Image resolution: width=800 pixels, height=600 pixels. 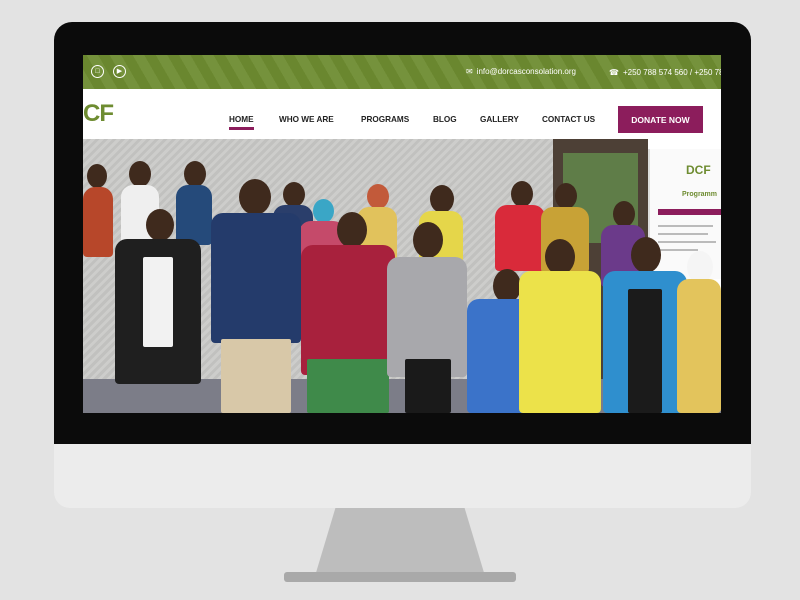 I want to click on instagram-icon: □, so click(x=97, y=71).